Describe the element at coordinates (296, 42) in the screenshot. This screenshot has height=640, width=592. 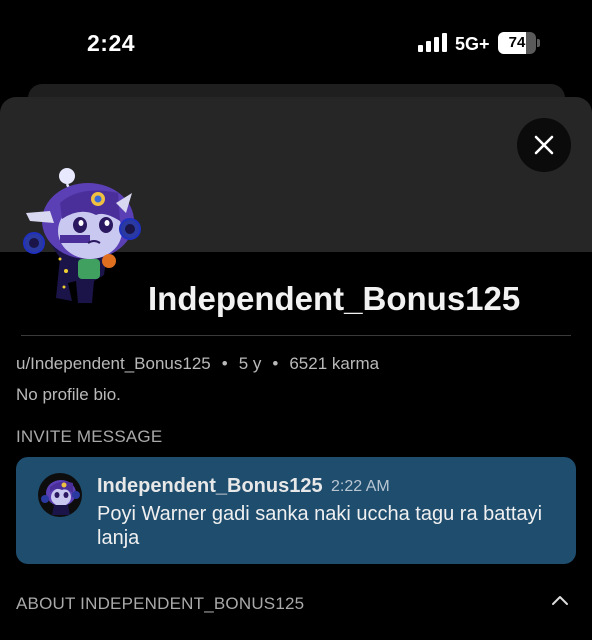
I see `status-bar: 2:24 5G+ 74` at that location.